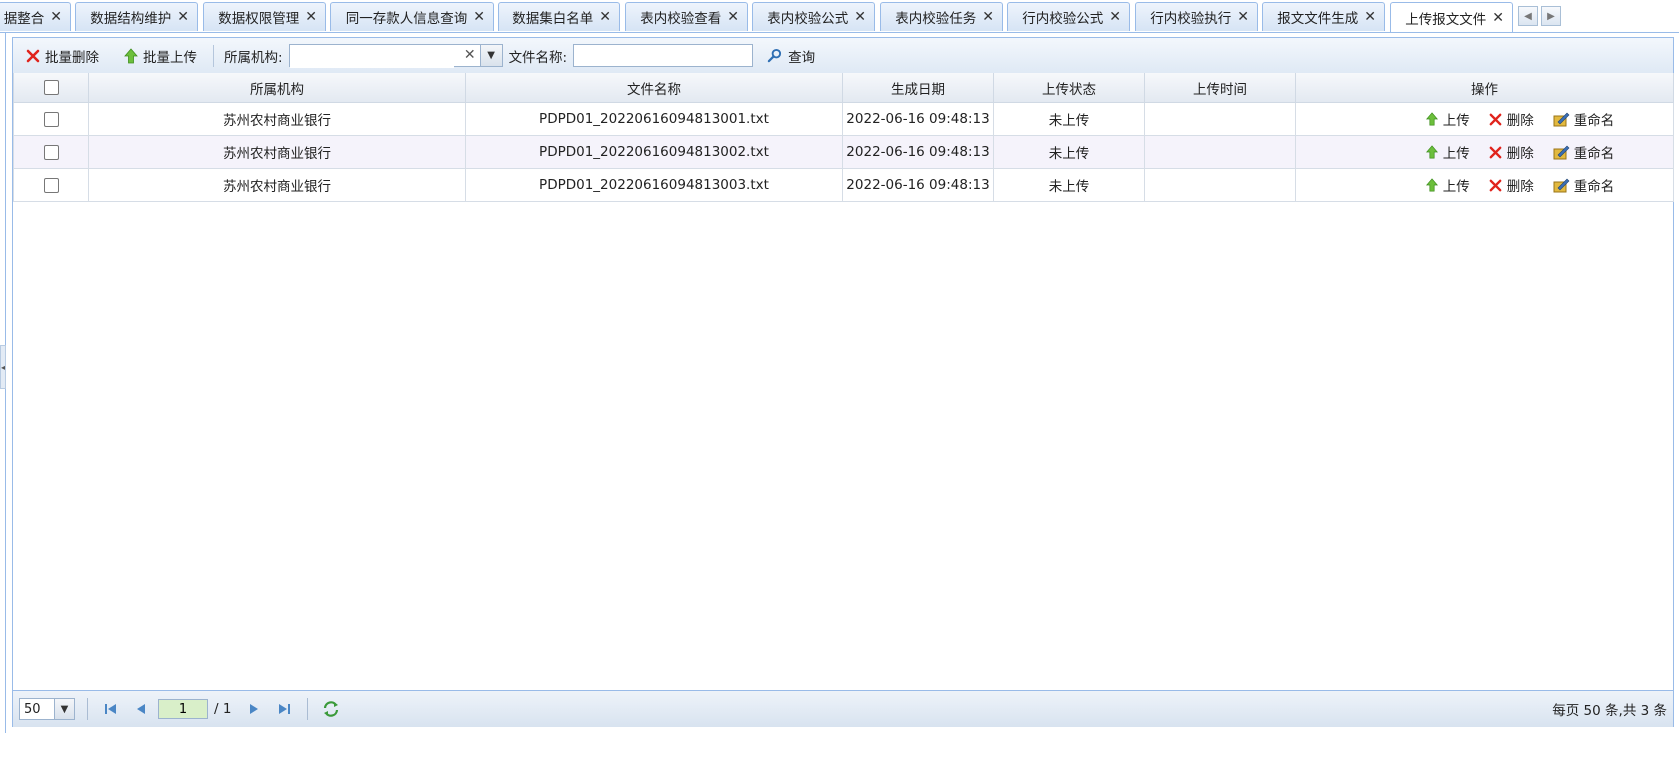 Image resolution: width=1679 pixels, height=775 pixels. Describe the element at coordinates (87, 709) in the screenshot. I see `pager-separator` at that location.